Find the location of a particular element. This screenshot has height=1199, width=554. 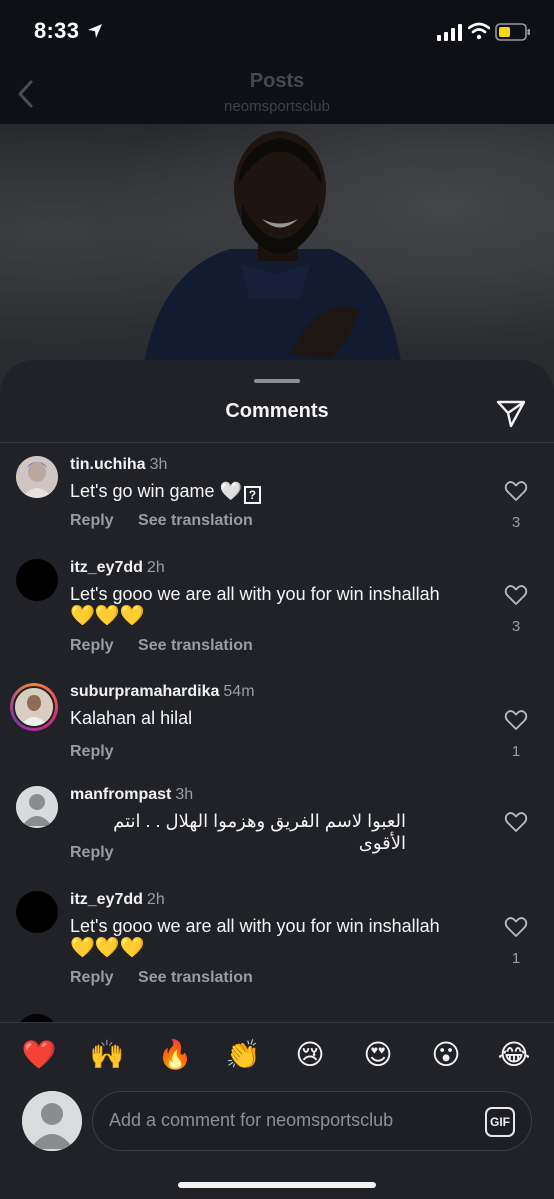

page-subtitle: neomsportsclub is located at coordinates (277, 106).